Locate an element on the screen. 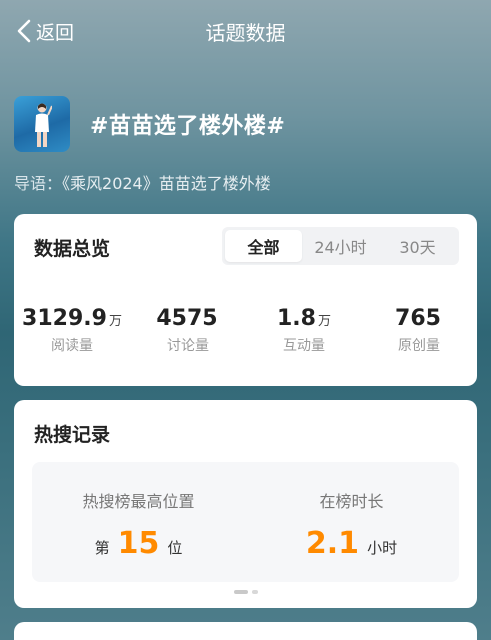  hot-search-title: 热搜记录 is located at coordinates (72, 435).